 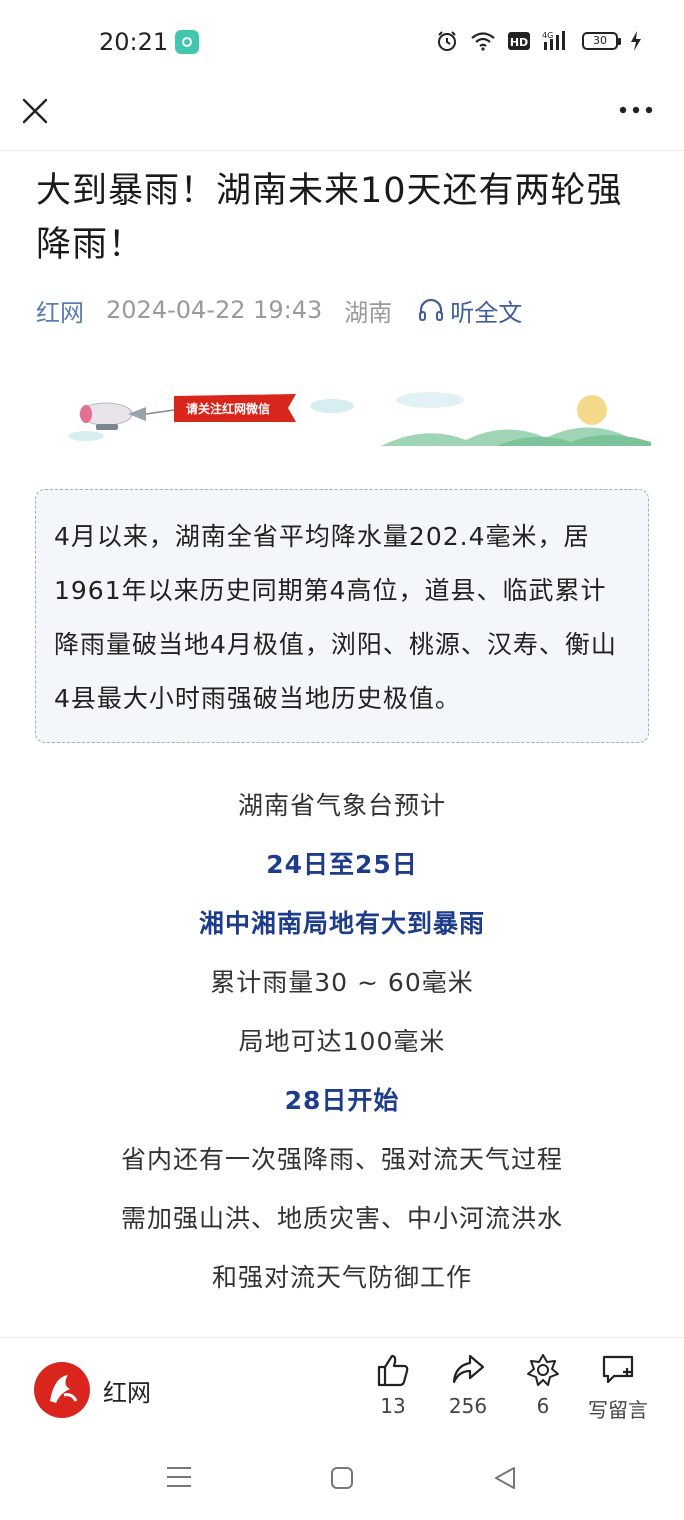 I want to click on article-datetime: 2024-04-22 19:43, so click(x=214, y=310).